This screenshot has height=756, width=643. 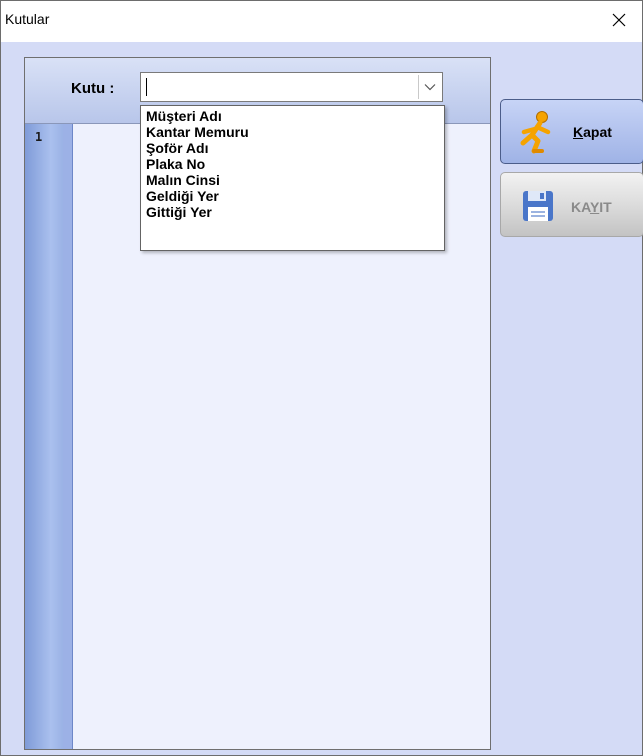 I want to click on kapat-label: Kapat, so click(x=592, y=132).